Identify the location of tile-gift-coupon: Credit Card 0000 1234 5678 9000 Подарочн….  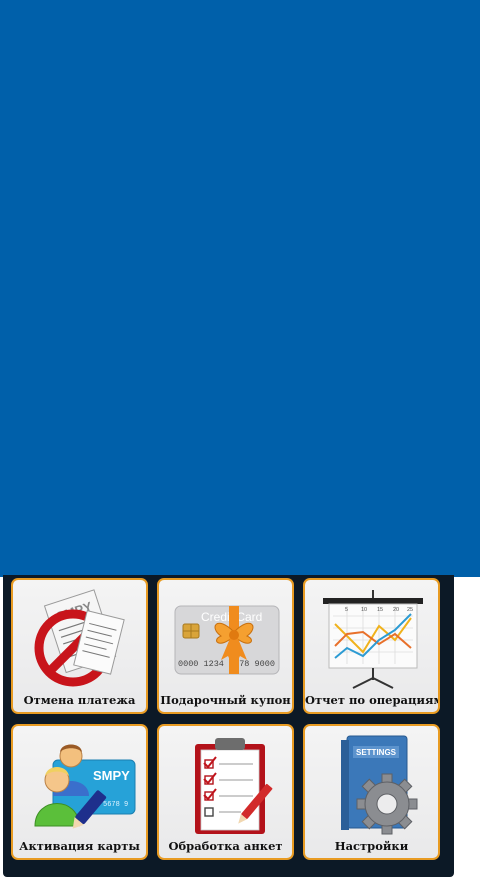
(225, 646).